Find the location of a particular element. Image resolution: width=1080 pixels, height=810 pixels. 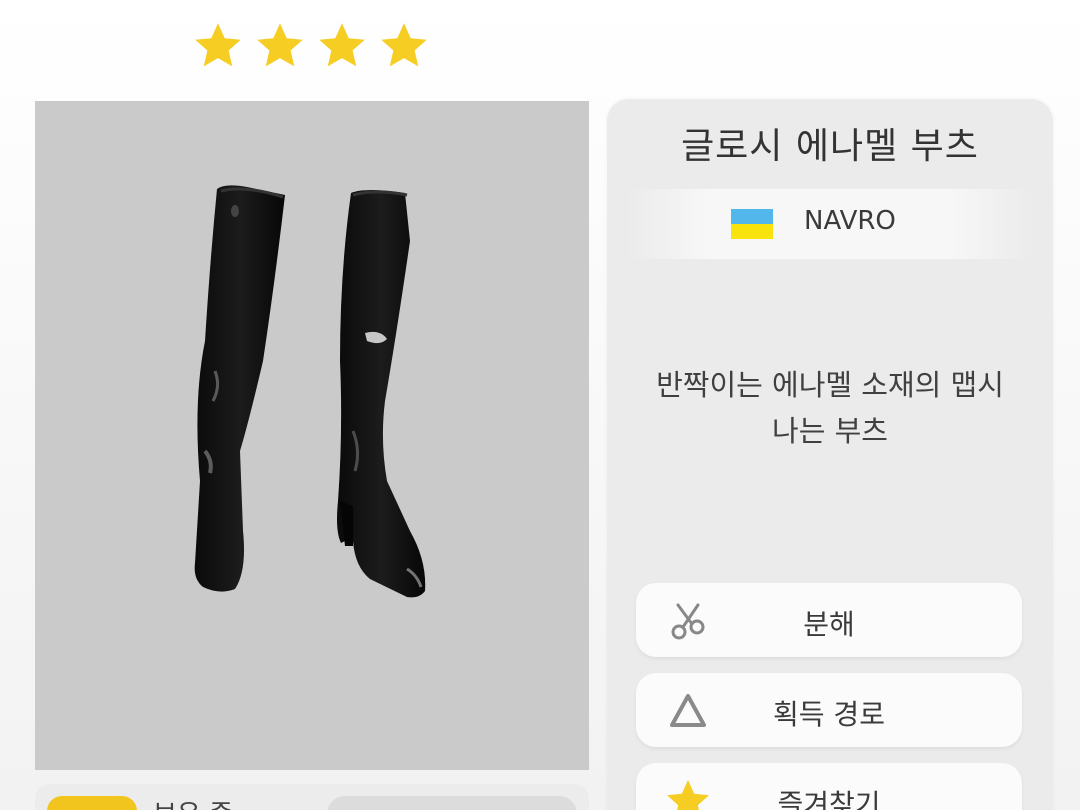

boots-image is located at coordinates (310, 391).